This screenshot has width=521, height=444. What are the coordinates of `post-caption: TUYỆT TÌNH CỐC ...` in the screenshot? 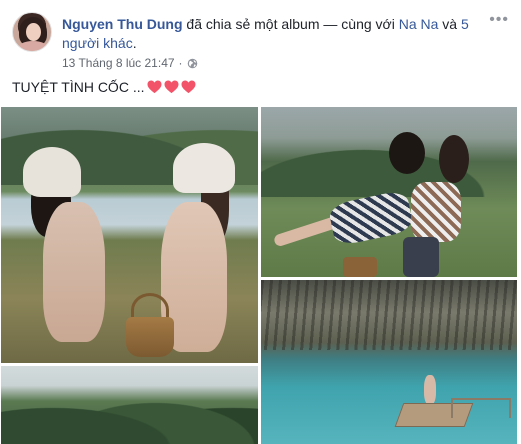 It's located at (104, 87).